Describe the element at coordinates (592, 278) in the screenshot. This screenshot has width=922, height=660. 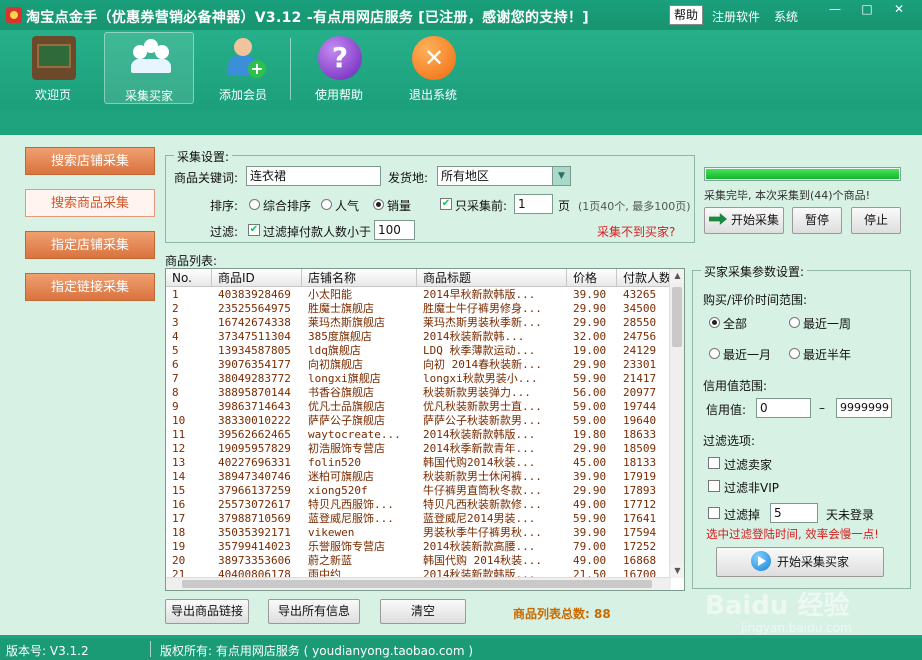
I see `column-header-price: 价格` at that location.